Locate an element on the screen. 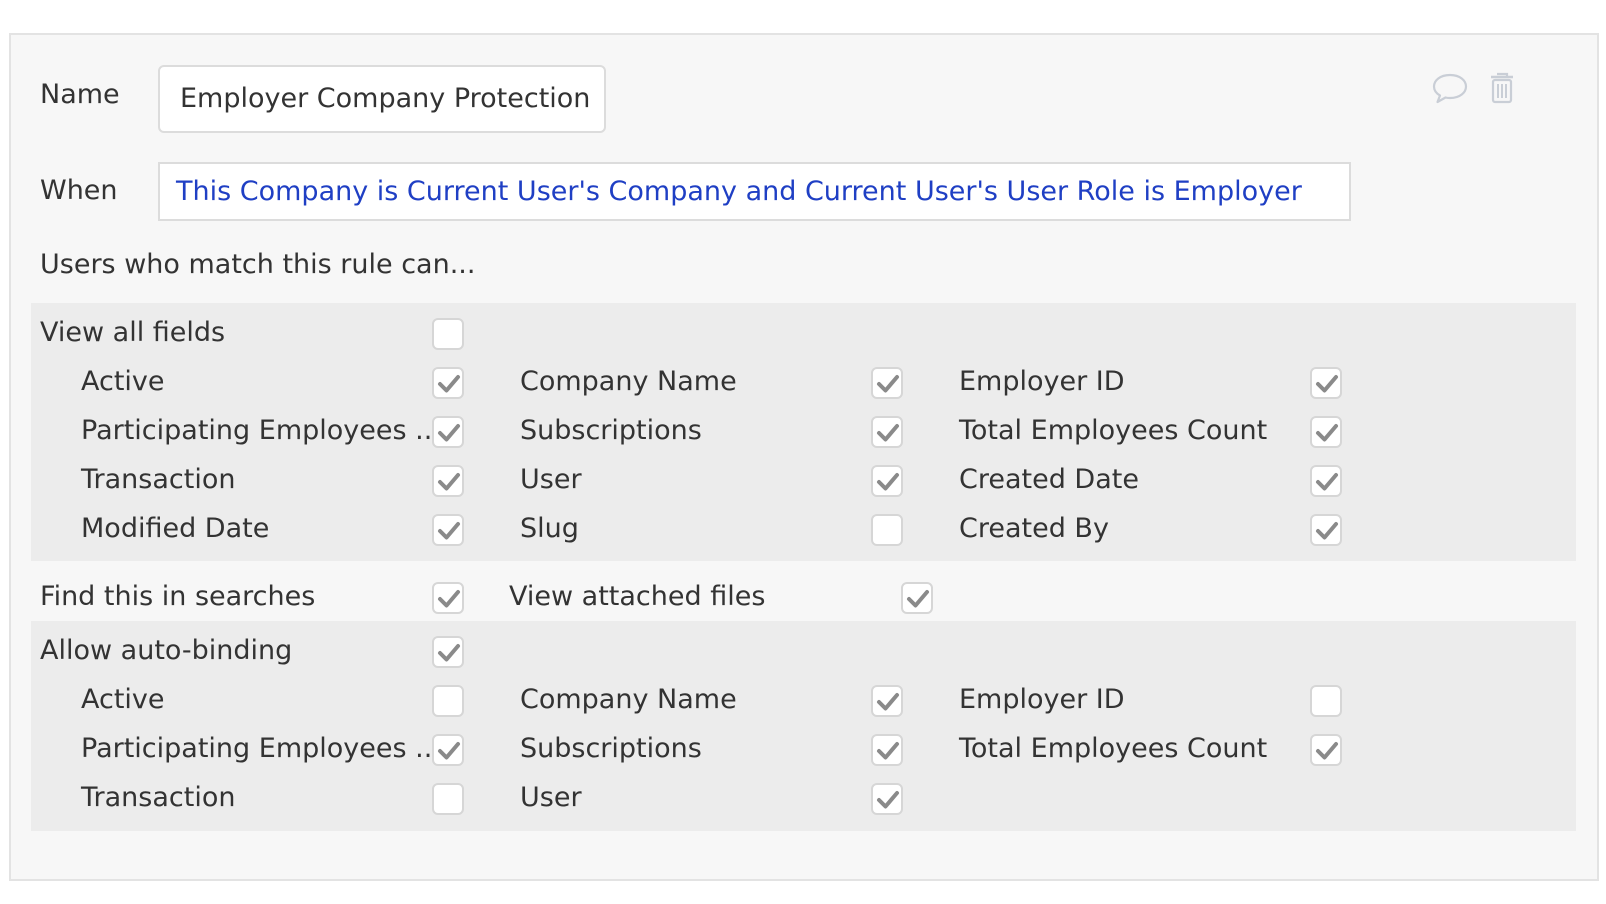 Image resolution: width=1606 pixels, height=904 pixels. view-field-checkbox-transaction is located at coordinates (448, 481).